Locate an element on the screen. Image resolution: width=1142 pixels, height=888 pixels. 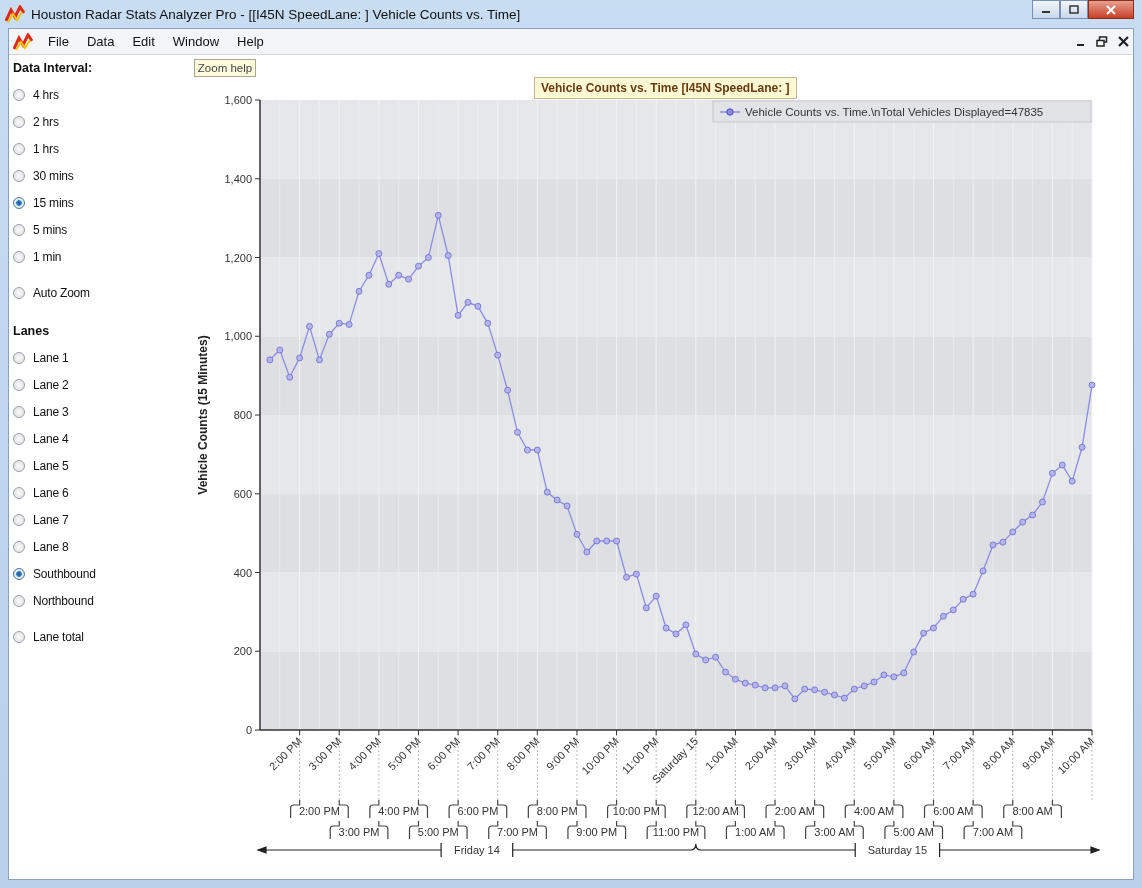
bracket-time-label: 11:00 PM is located at coordinates (676, 832).